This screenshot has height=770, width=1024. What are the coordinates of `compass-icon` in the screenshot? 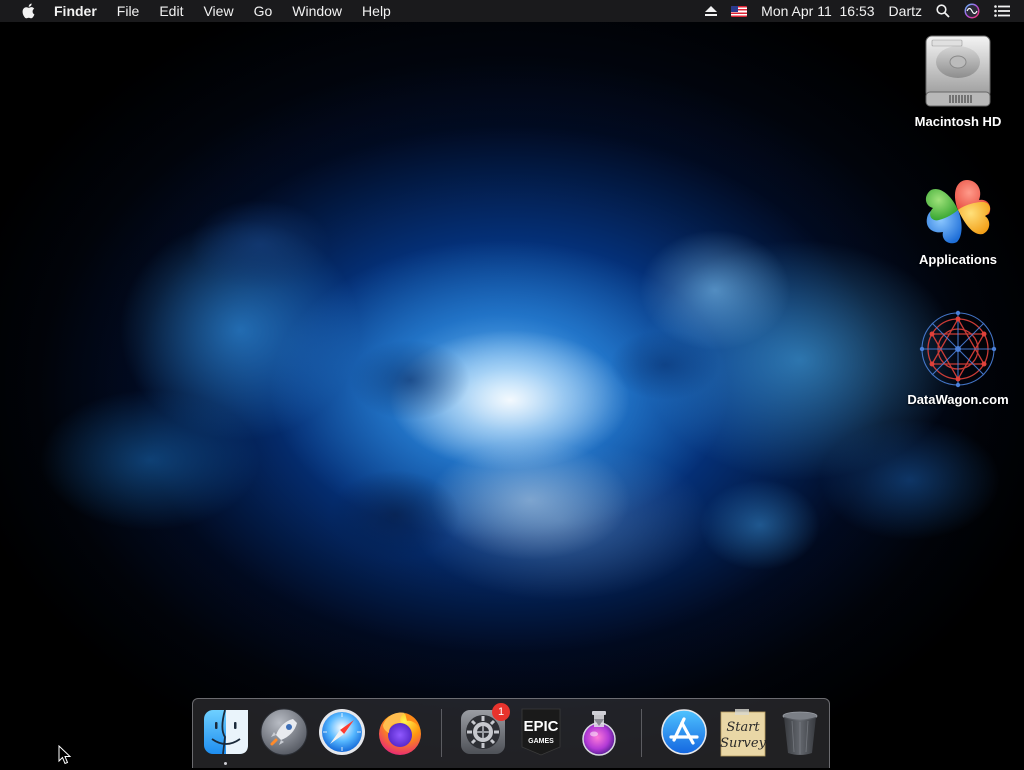 It's located at (342, 732).